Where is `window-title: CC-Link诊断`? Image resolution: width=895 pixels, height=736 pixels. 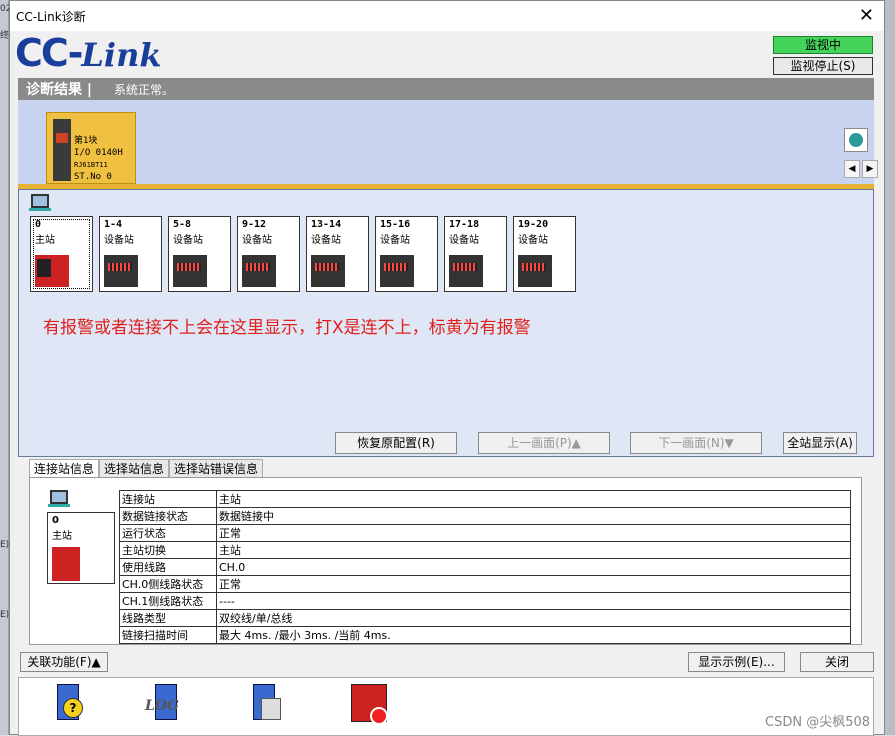
window-title: CC-Link诊断 is located at coordinates (51, 16).